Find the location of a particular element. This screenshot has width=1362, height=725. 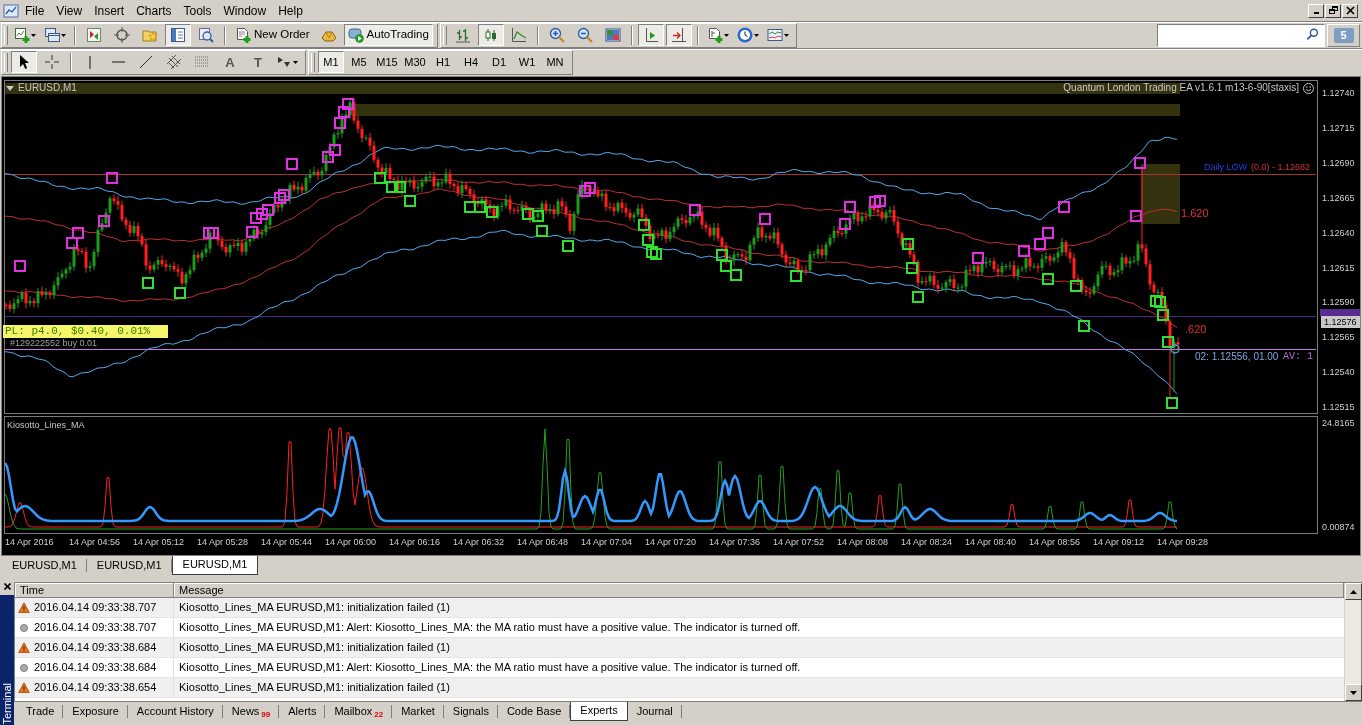

time-axis-label: 14 Apr 06:00 is located at coordinates (351, 542).